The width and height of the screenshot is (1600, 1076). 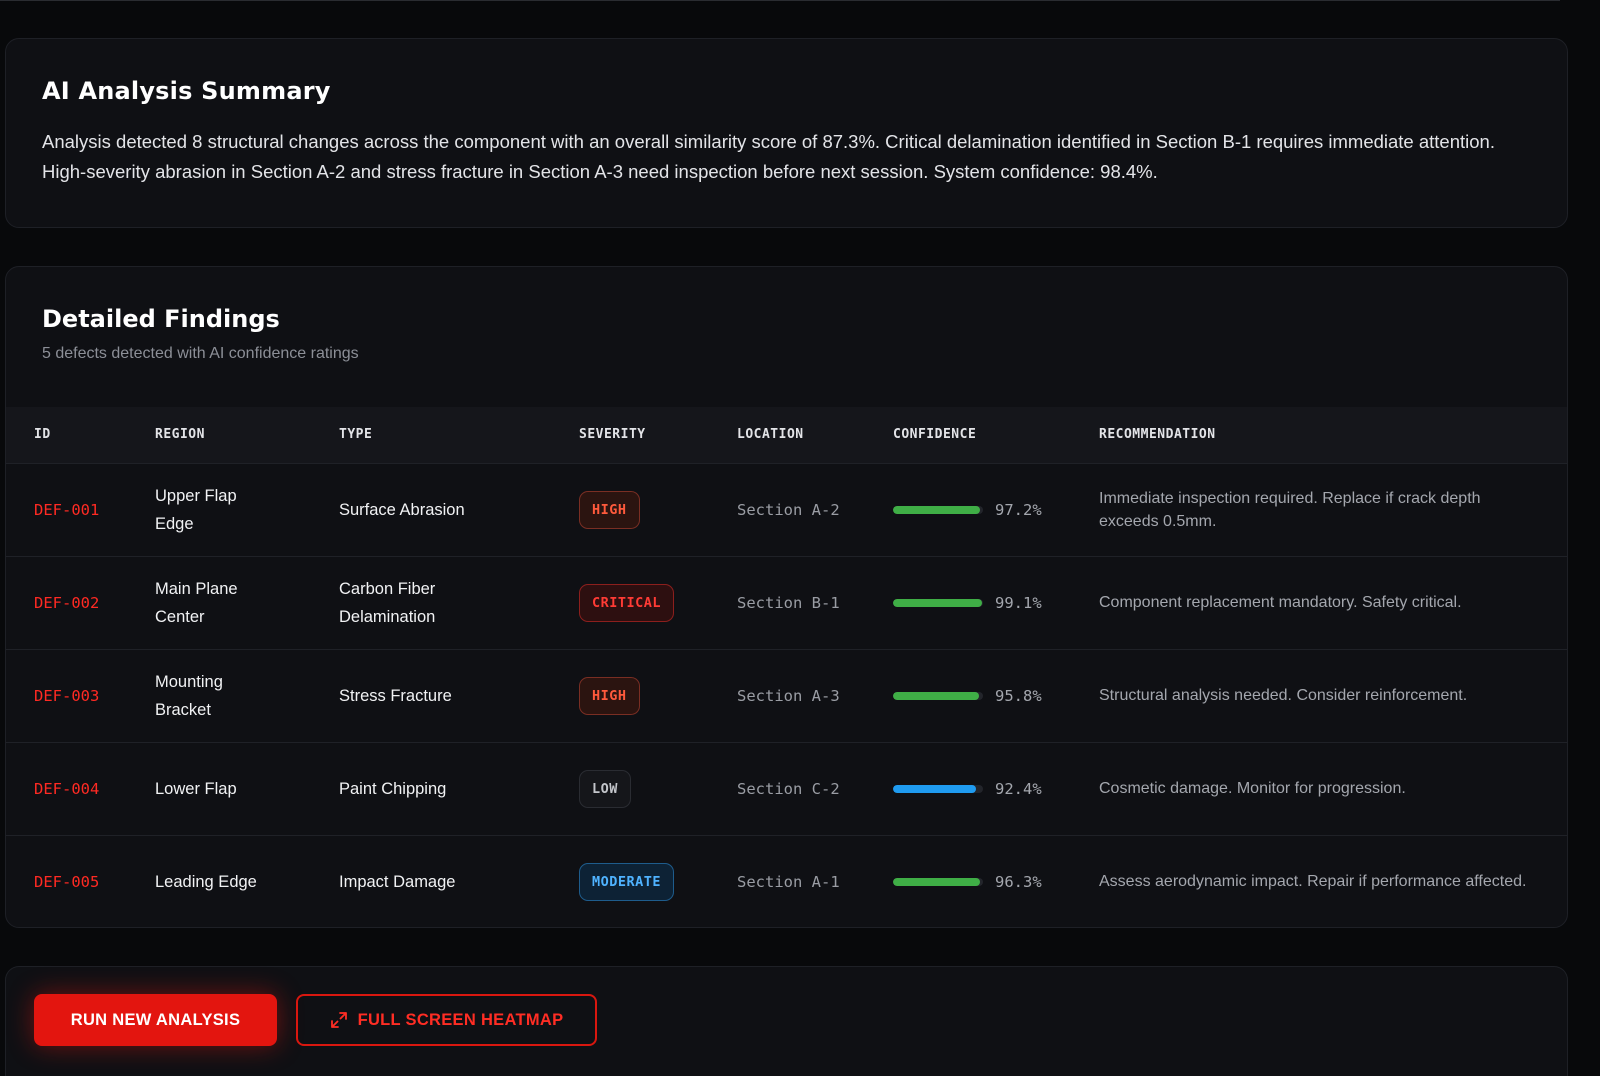 What do you see at coordinates (196, 509) in the screenshot?
I see `region-cell: Upper Flap Edge` at bounding box center [196, 509].